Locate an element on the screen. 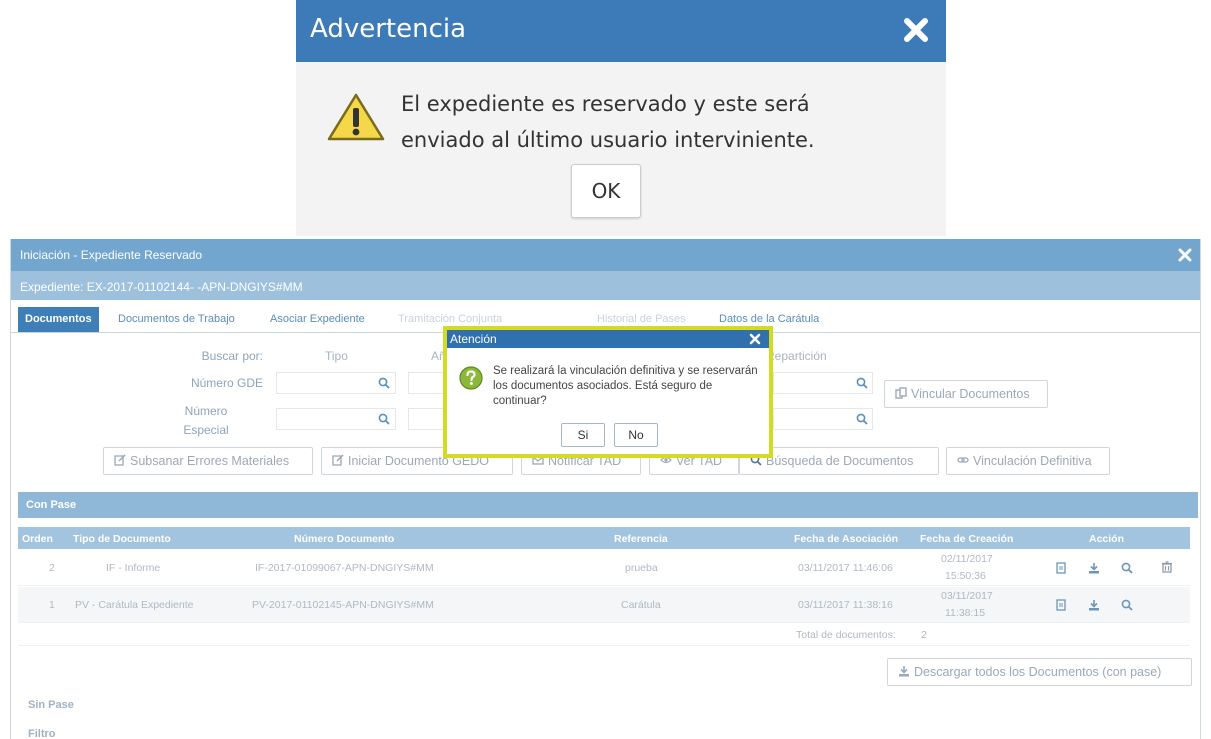 This screenshot has height=739, width=1211. si-button: Si is located at coordinates (583, 435).